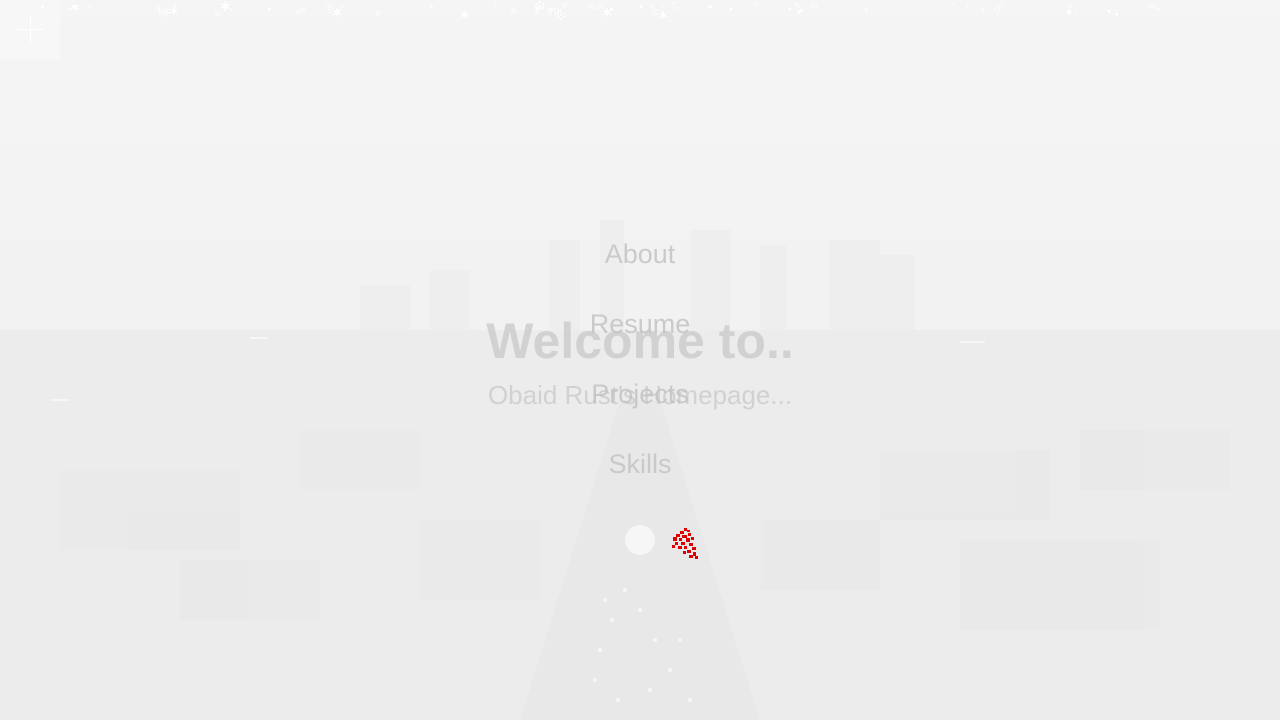 The image size is (1280, 720). I want to click on red-logo-icon, so click(686, 544).